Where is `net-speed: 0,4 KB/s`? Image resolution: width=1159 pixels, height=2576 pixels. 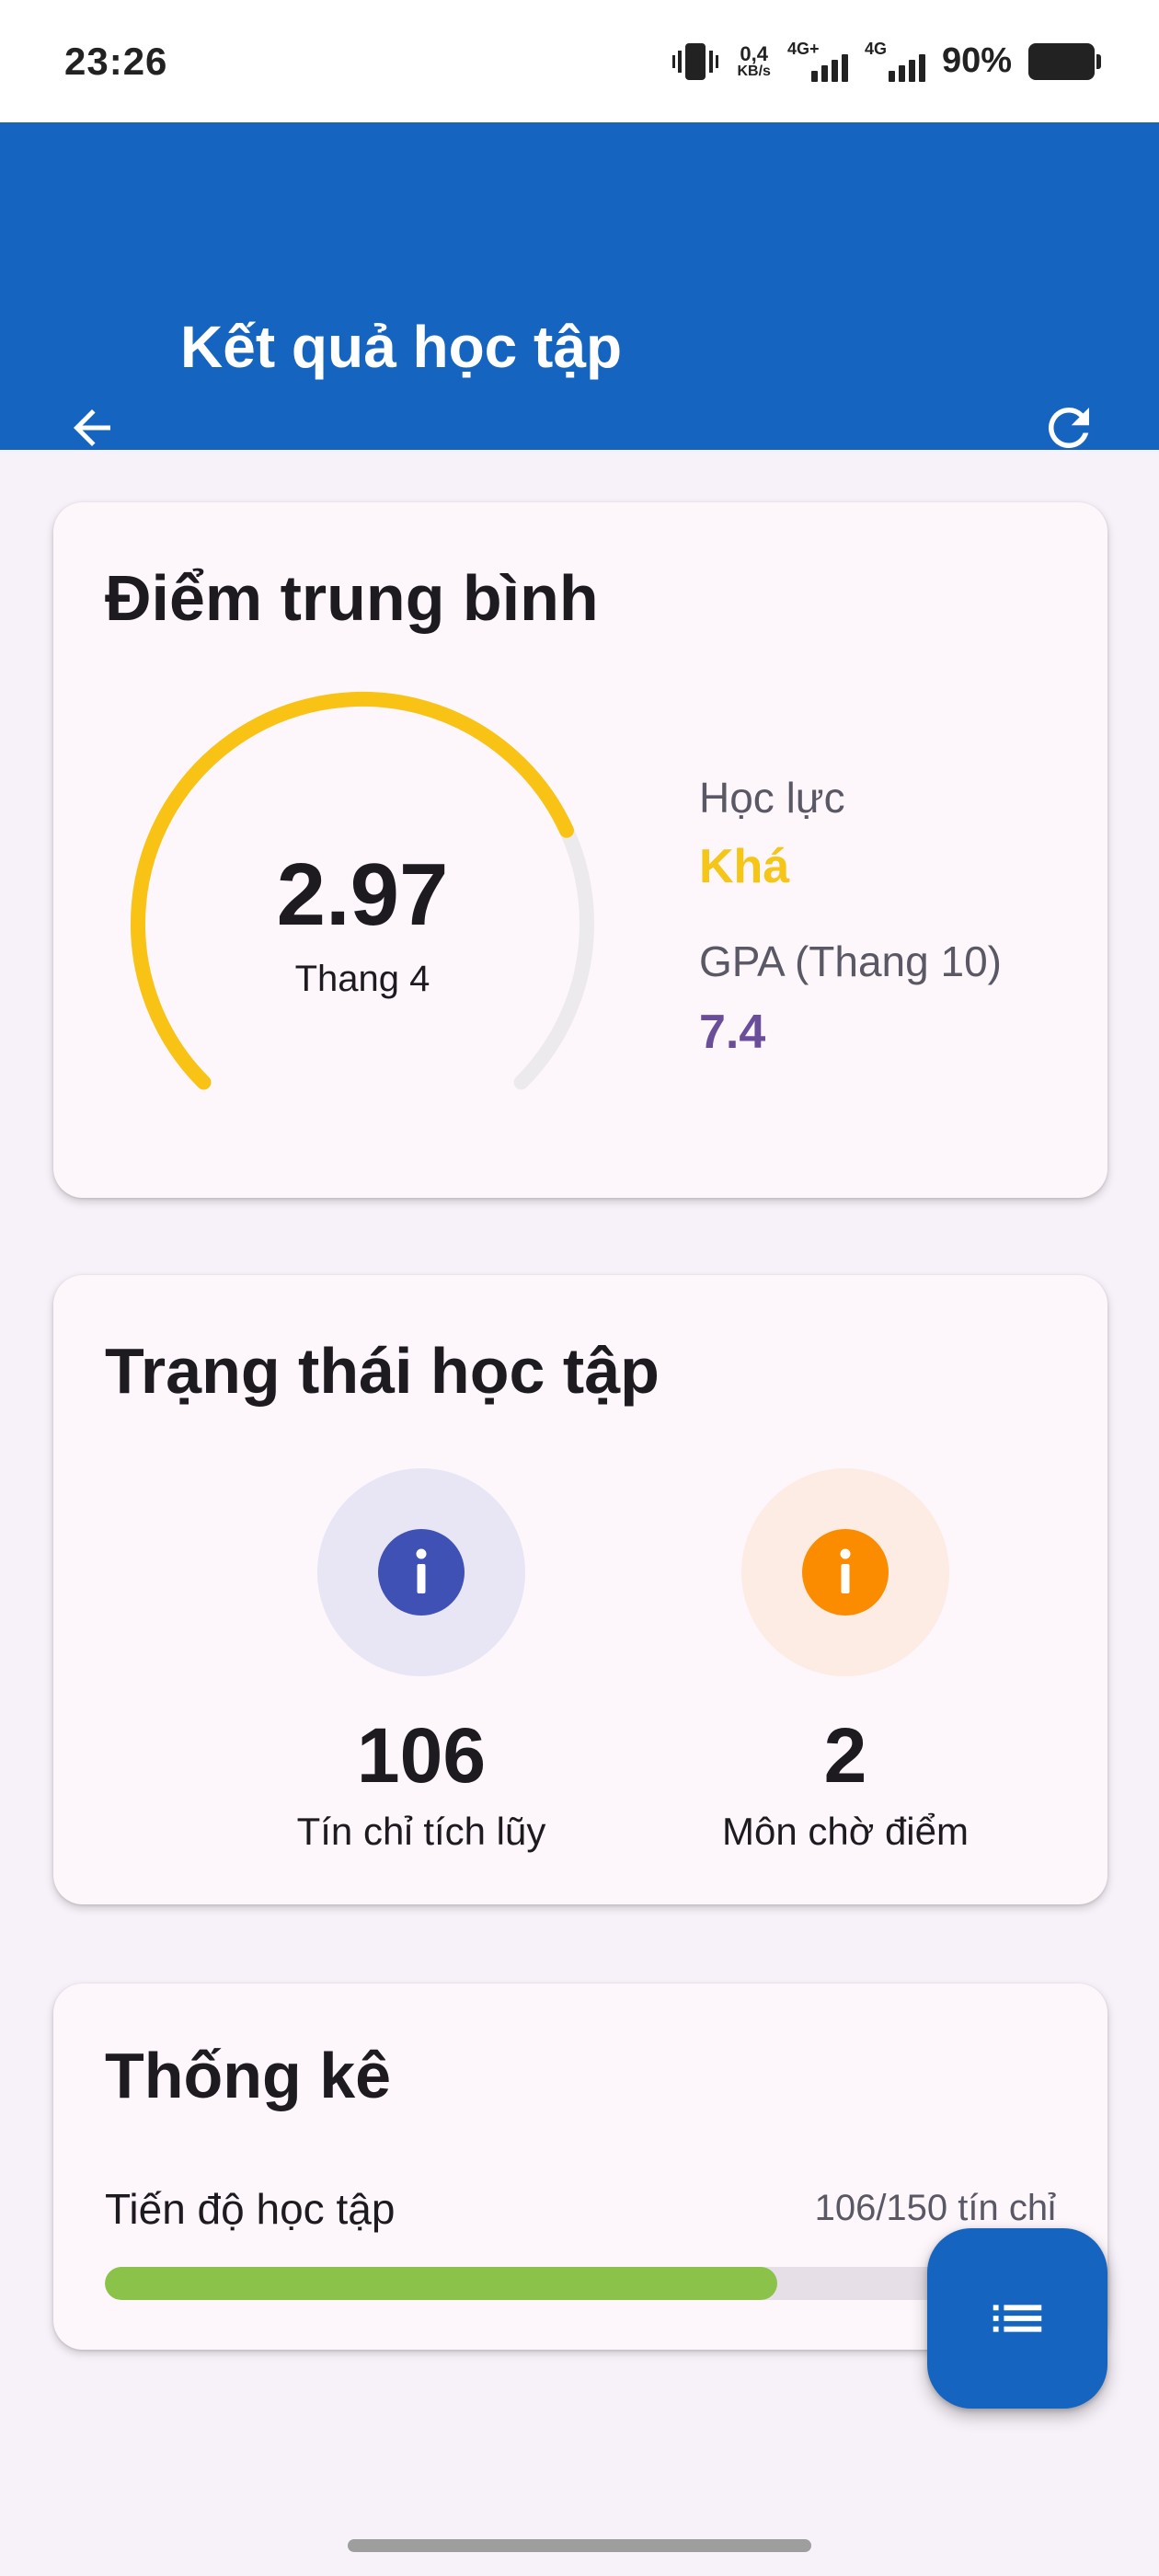
net-speed: 0,4 KB/s is located at coordinates (754, 60).